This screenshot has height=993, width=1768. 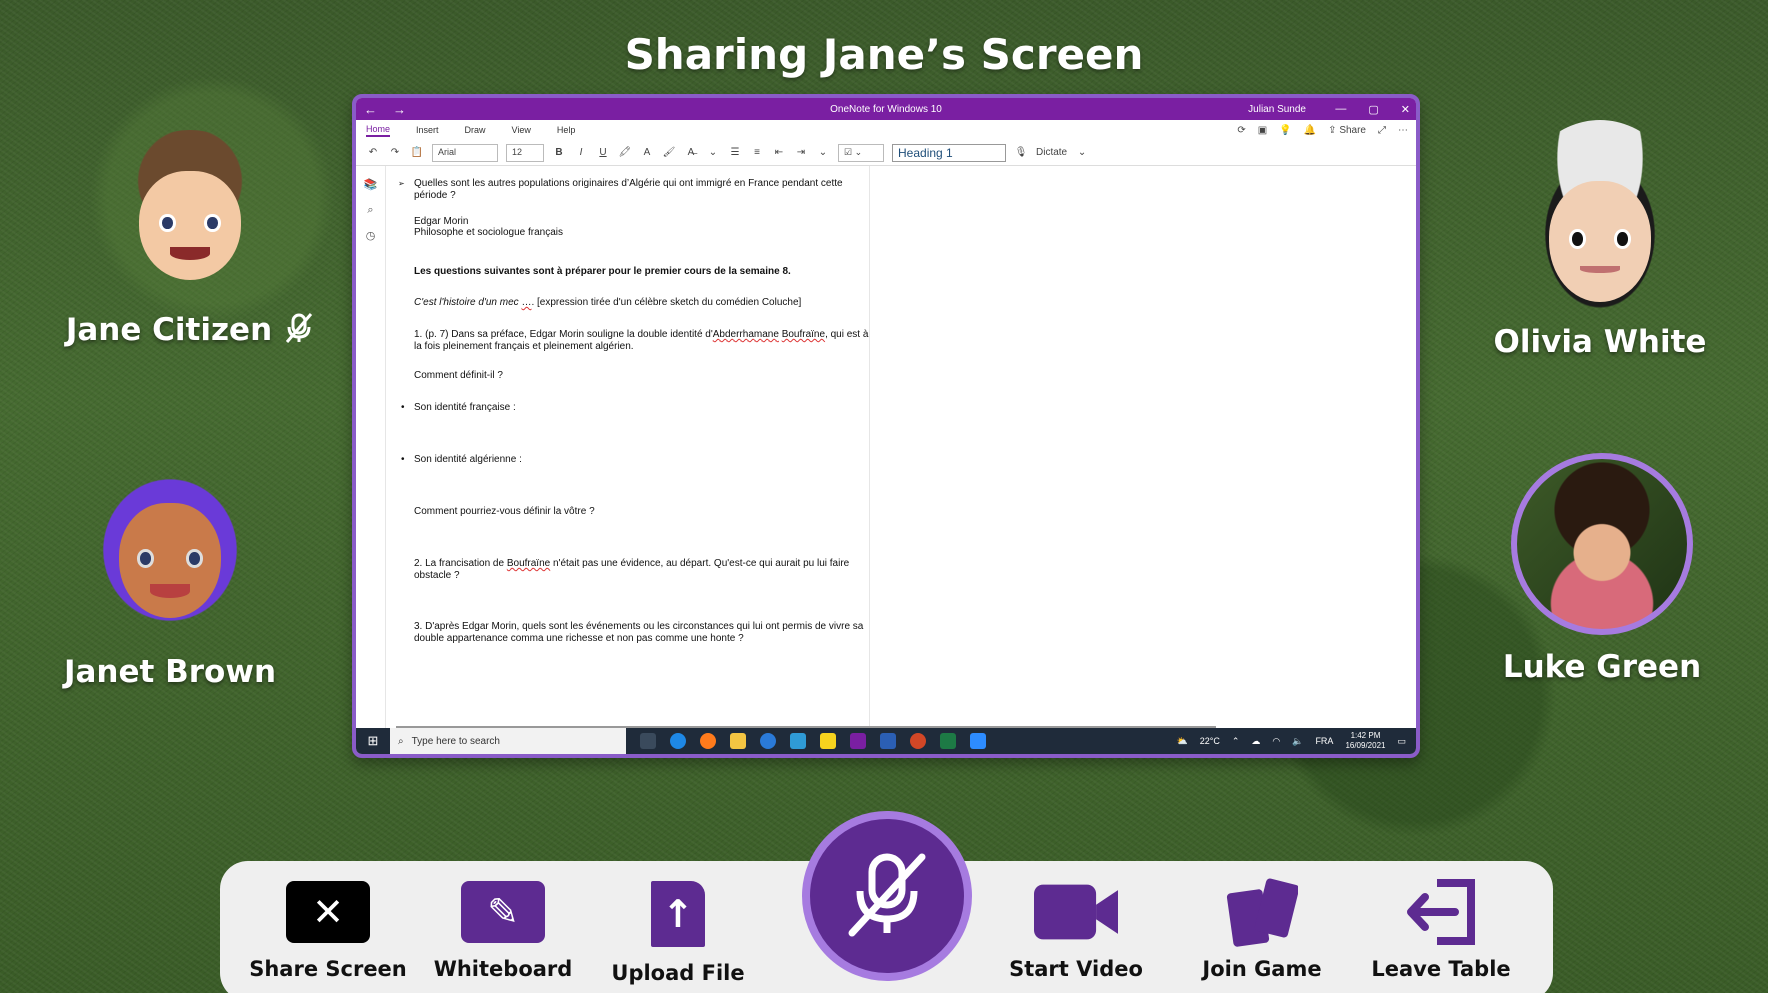 What do you see at coordinates (708, 741) in the screenshot?
I see `firefox-icon` at bounding box center [708, 741].